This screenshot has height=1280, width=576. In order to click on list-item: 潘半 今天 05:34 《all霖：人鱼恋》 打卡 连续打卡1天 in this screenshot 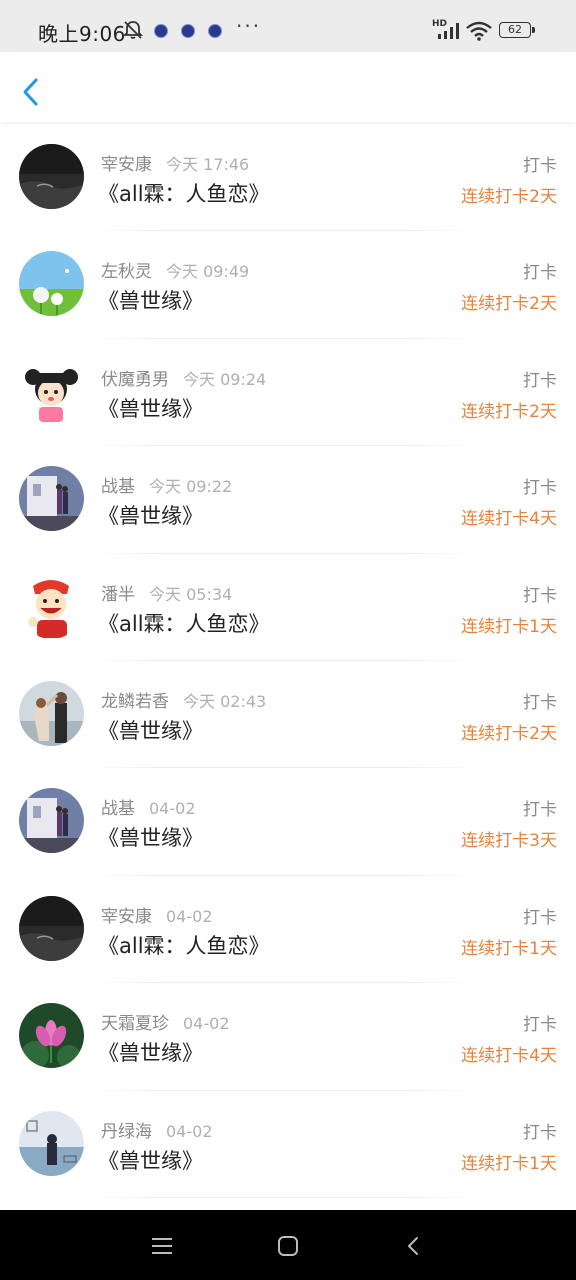, I will do `click(288, 607)`.